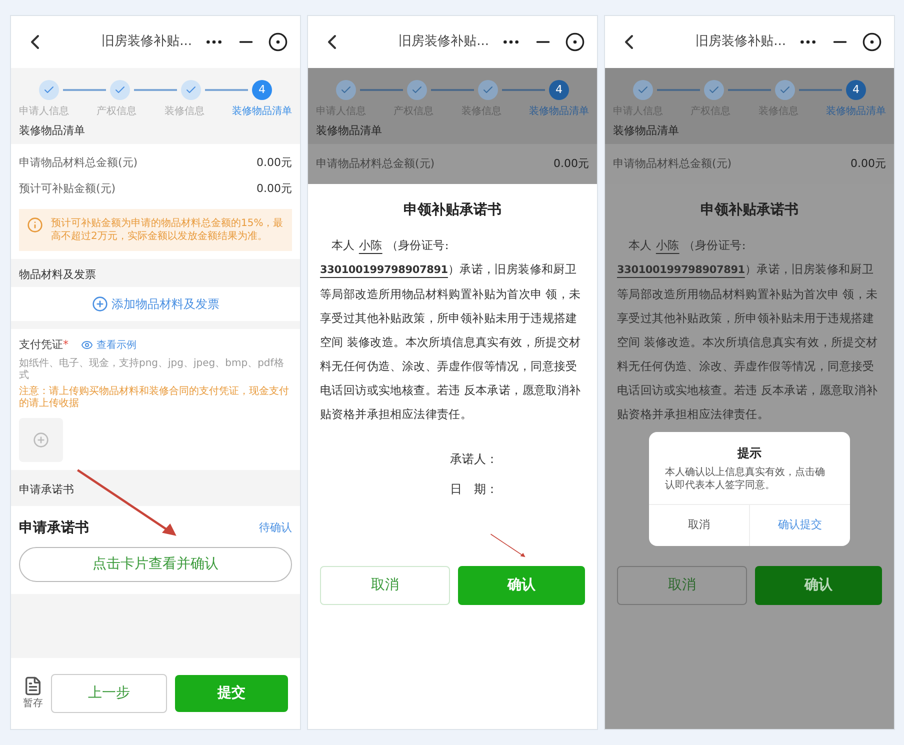  I want to click on date-label: 日 期：, so click(474, 489).